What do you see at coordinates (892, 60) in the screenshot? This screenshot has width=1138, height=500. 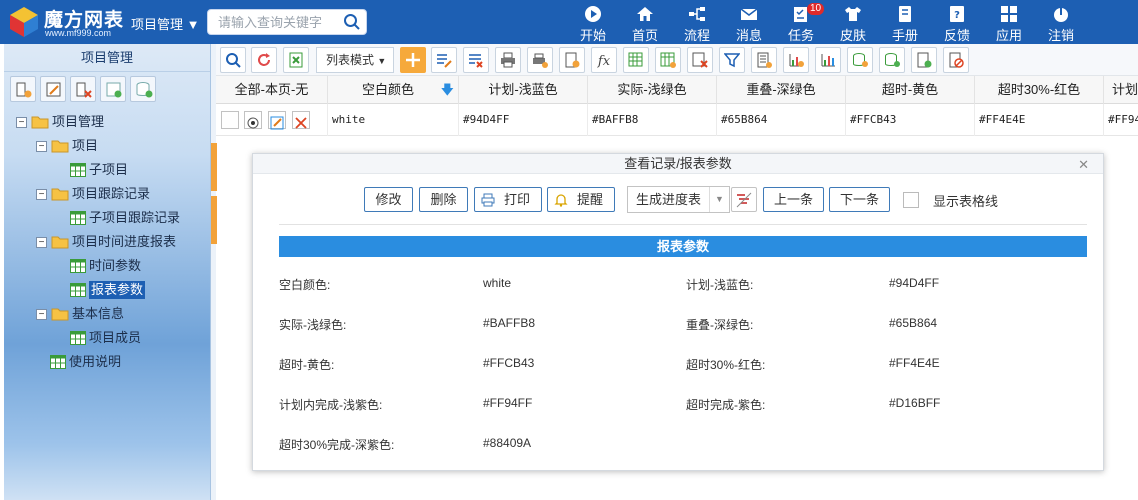 I see `db-add-button` at bounding box center [892, 60].